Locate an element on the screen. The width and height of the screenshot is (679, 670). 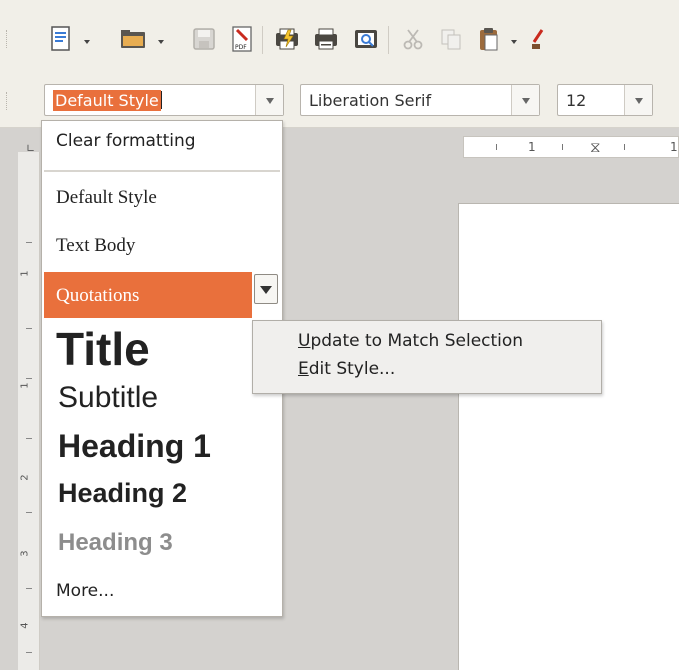
paragraph-style-combo: Default Style is located at coordinates (164, 100).